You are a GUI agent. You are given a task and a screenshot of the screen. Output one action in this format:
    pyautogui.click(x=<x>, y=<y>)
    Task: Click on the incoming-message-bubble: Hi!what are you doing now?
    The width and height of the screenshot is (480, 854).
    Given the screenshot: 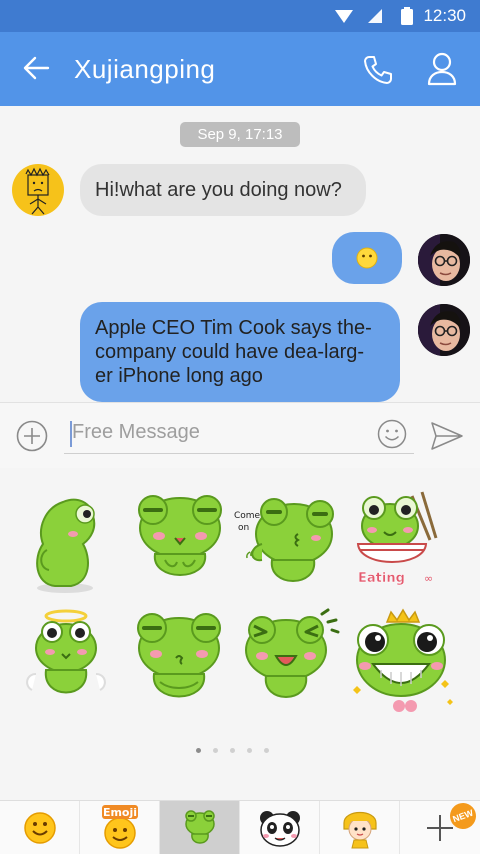 What is the action you would take?
    pyautogui.click(x=223, y=190)
    